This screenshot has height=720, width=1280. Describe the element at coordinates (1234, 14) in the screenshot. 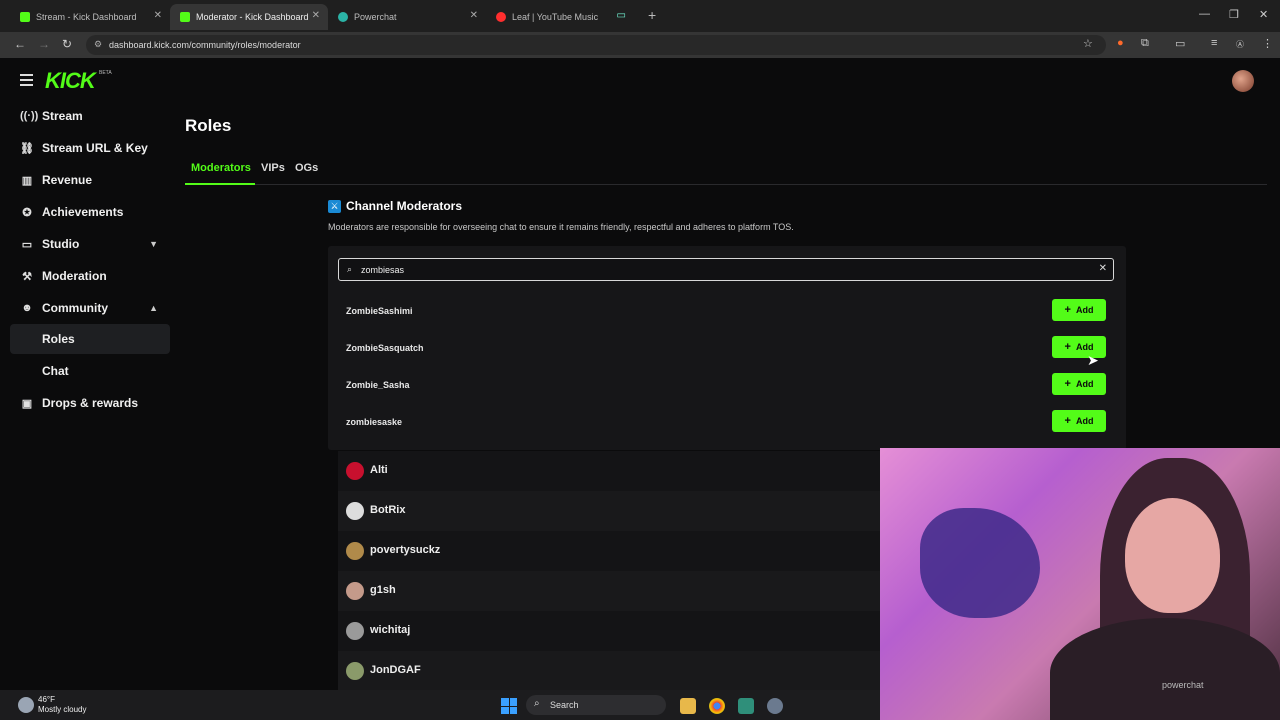

I see `restore-icon: ❐` at that location.